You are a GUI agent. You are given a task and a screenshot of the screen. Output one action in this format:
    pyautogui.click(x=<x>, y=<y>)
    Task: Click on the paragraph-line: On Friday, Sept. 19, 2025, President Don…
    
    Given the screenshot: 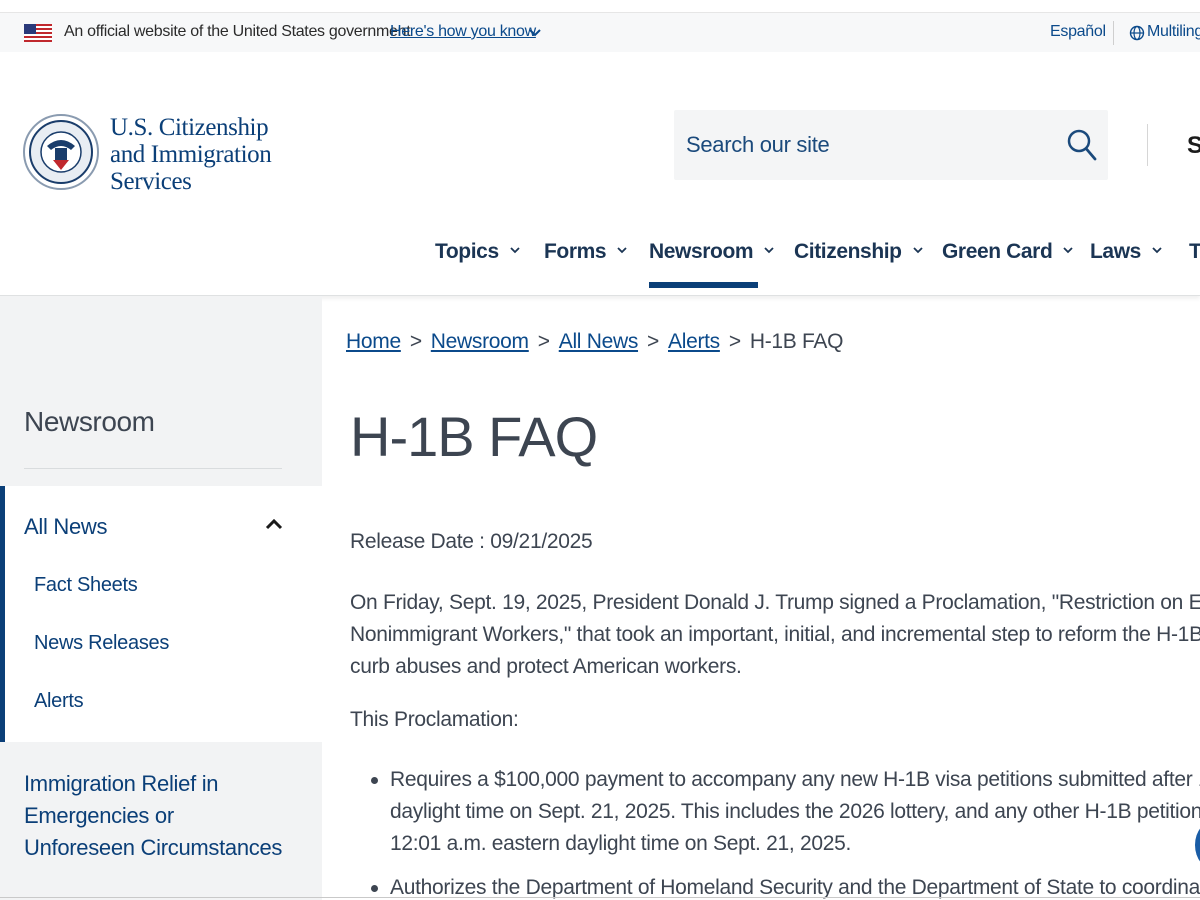 What is the action you would take?
    pyautogui.click(x=775, y=602)
    